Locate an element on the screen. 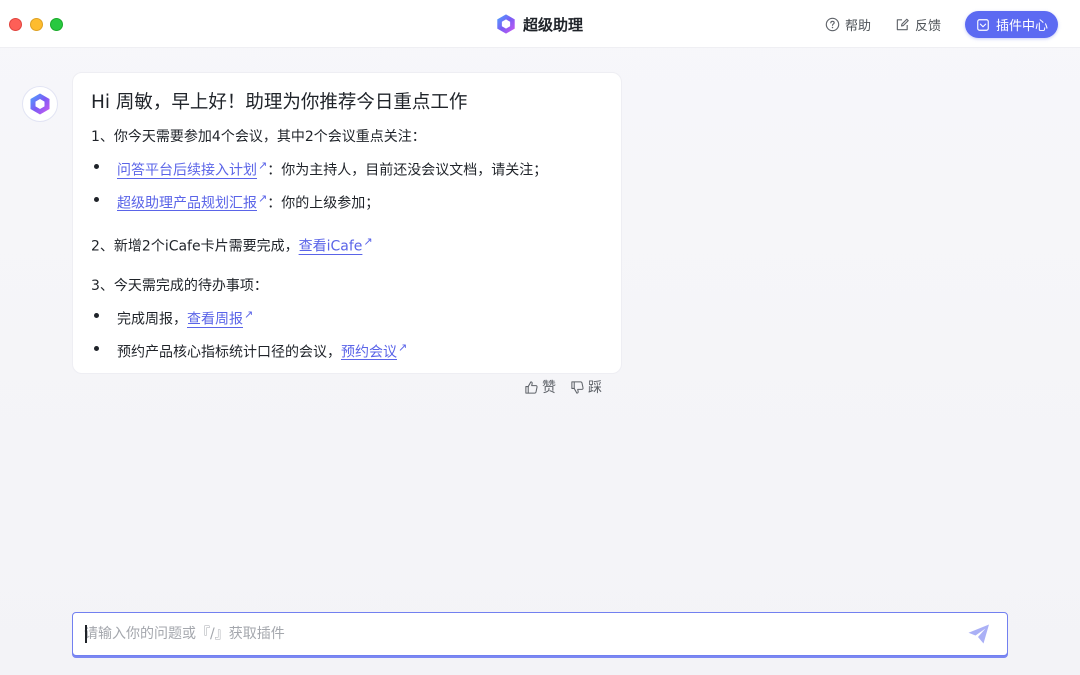 This screenshot has width=1080, height=675. like-button: 赞 is located at coordinates (540, 387).